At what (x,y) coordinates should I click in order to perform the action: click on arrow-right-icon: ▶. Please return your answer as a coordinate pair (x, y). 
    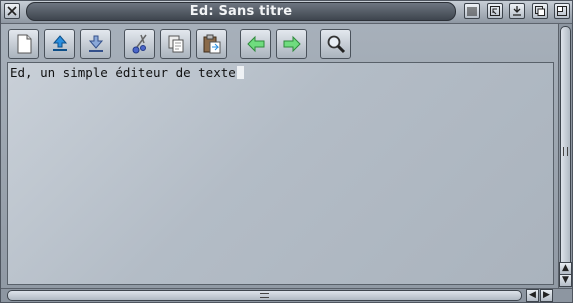
    Looking at the image, I should click on (546, 295).